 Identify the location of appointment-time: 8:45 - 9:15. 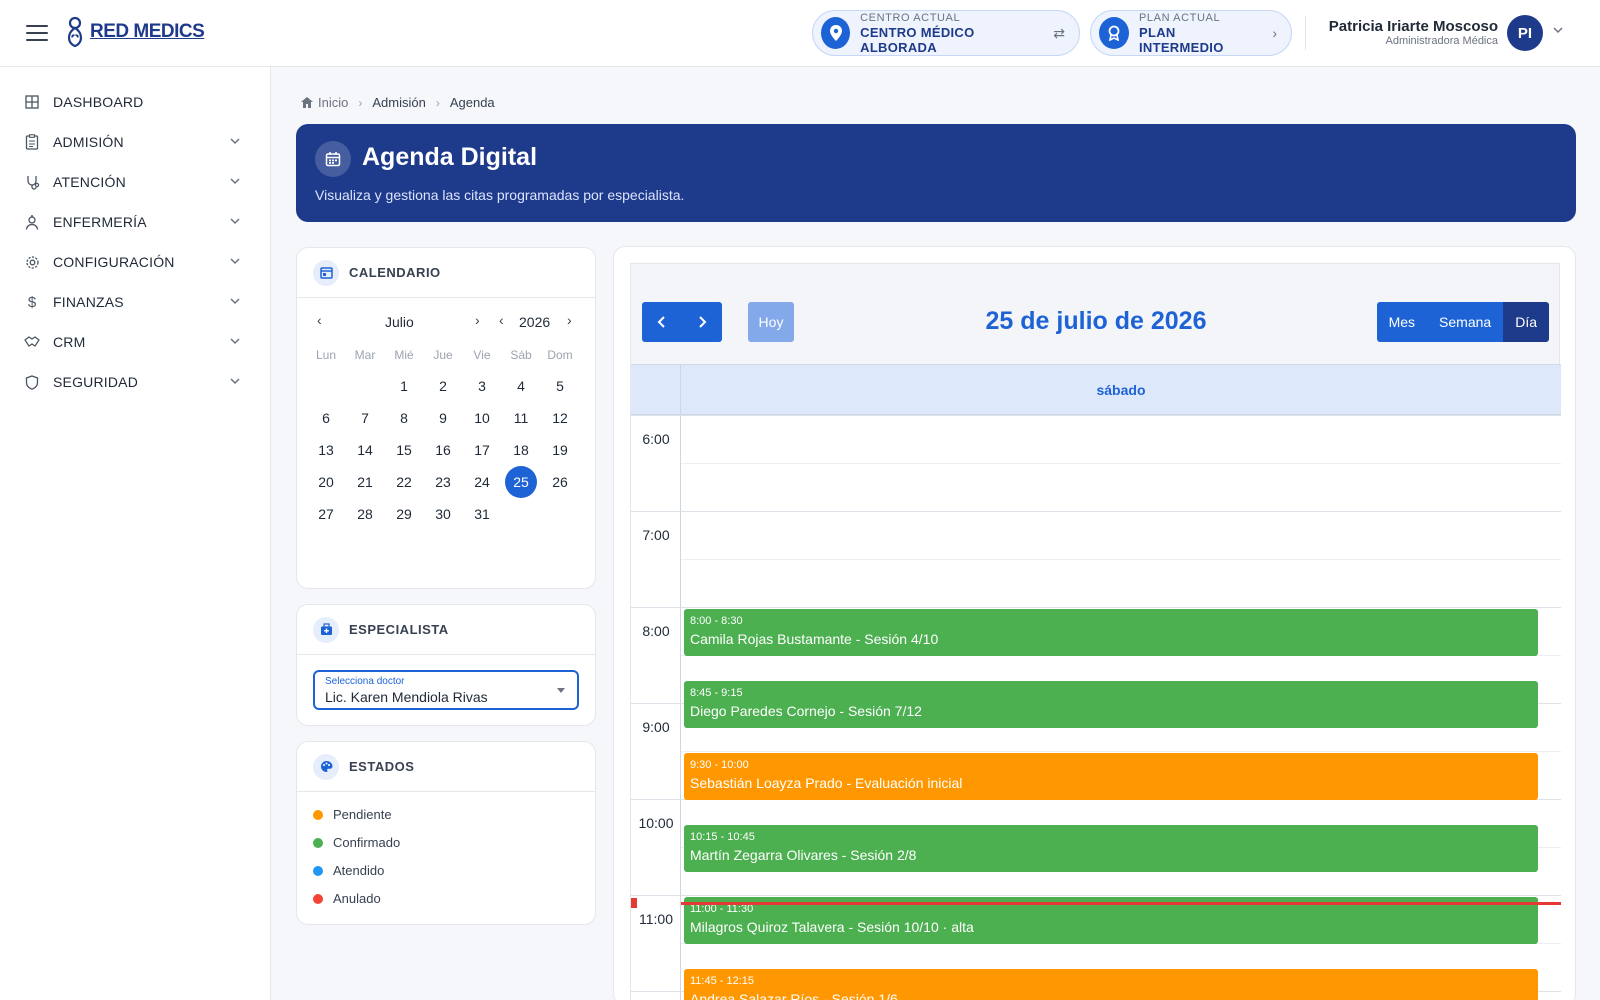
(716, 693).